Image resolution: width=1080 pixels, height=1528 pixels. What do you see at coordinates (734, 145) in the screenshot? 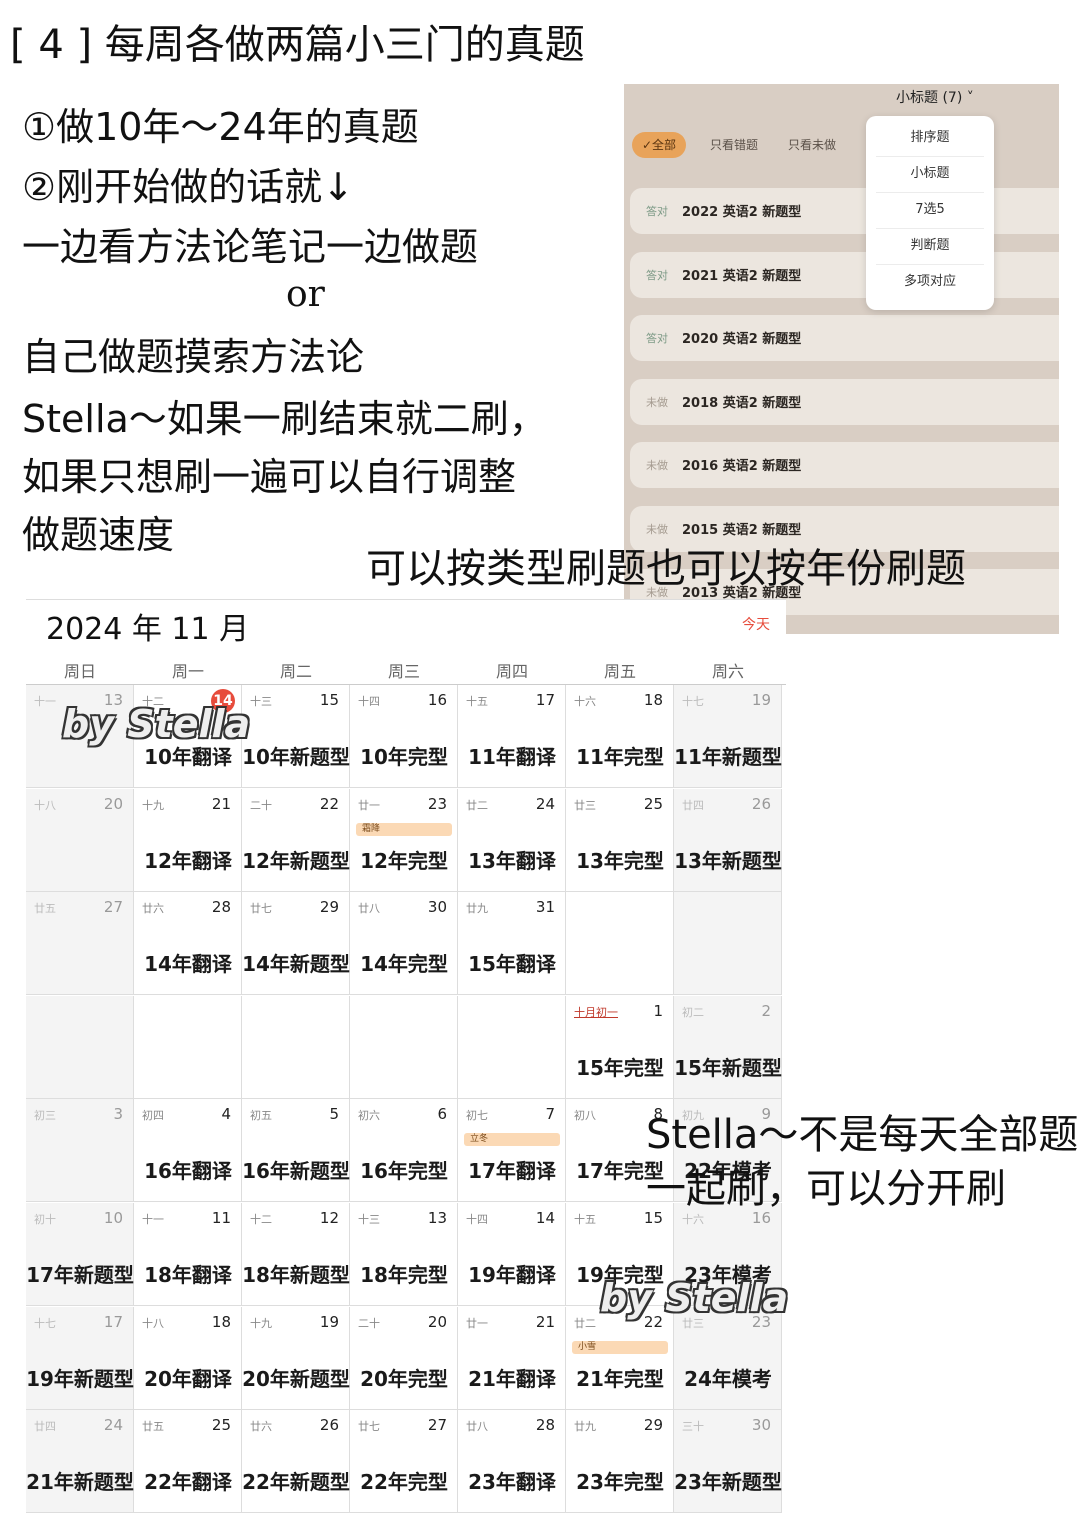
I see `filter-wrong-only: 只看错题` at bounding box center [734, 145].